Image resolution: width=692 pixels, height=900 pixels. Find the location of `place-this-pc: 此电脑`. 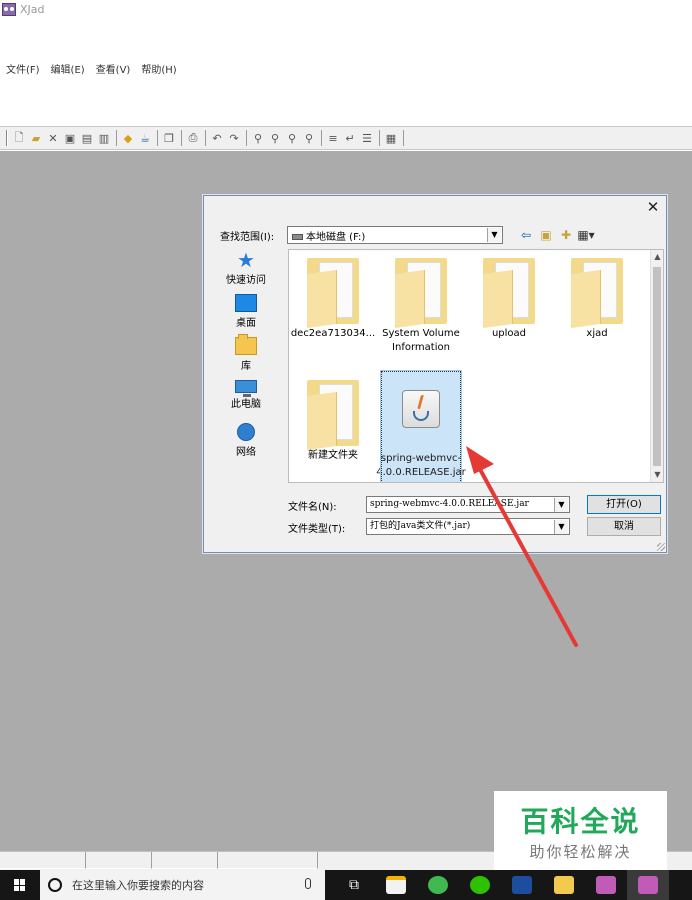

place-this-pc: 此电脑 is located at coordinates (246, 401).